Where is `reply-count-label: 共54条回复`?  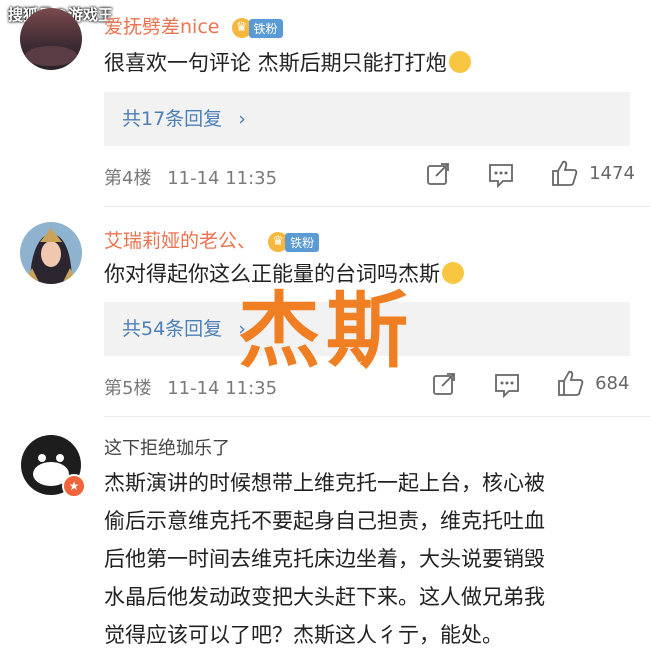 reply-count-label: 共54条回复 is located at coordinates (172, 329).